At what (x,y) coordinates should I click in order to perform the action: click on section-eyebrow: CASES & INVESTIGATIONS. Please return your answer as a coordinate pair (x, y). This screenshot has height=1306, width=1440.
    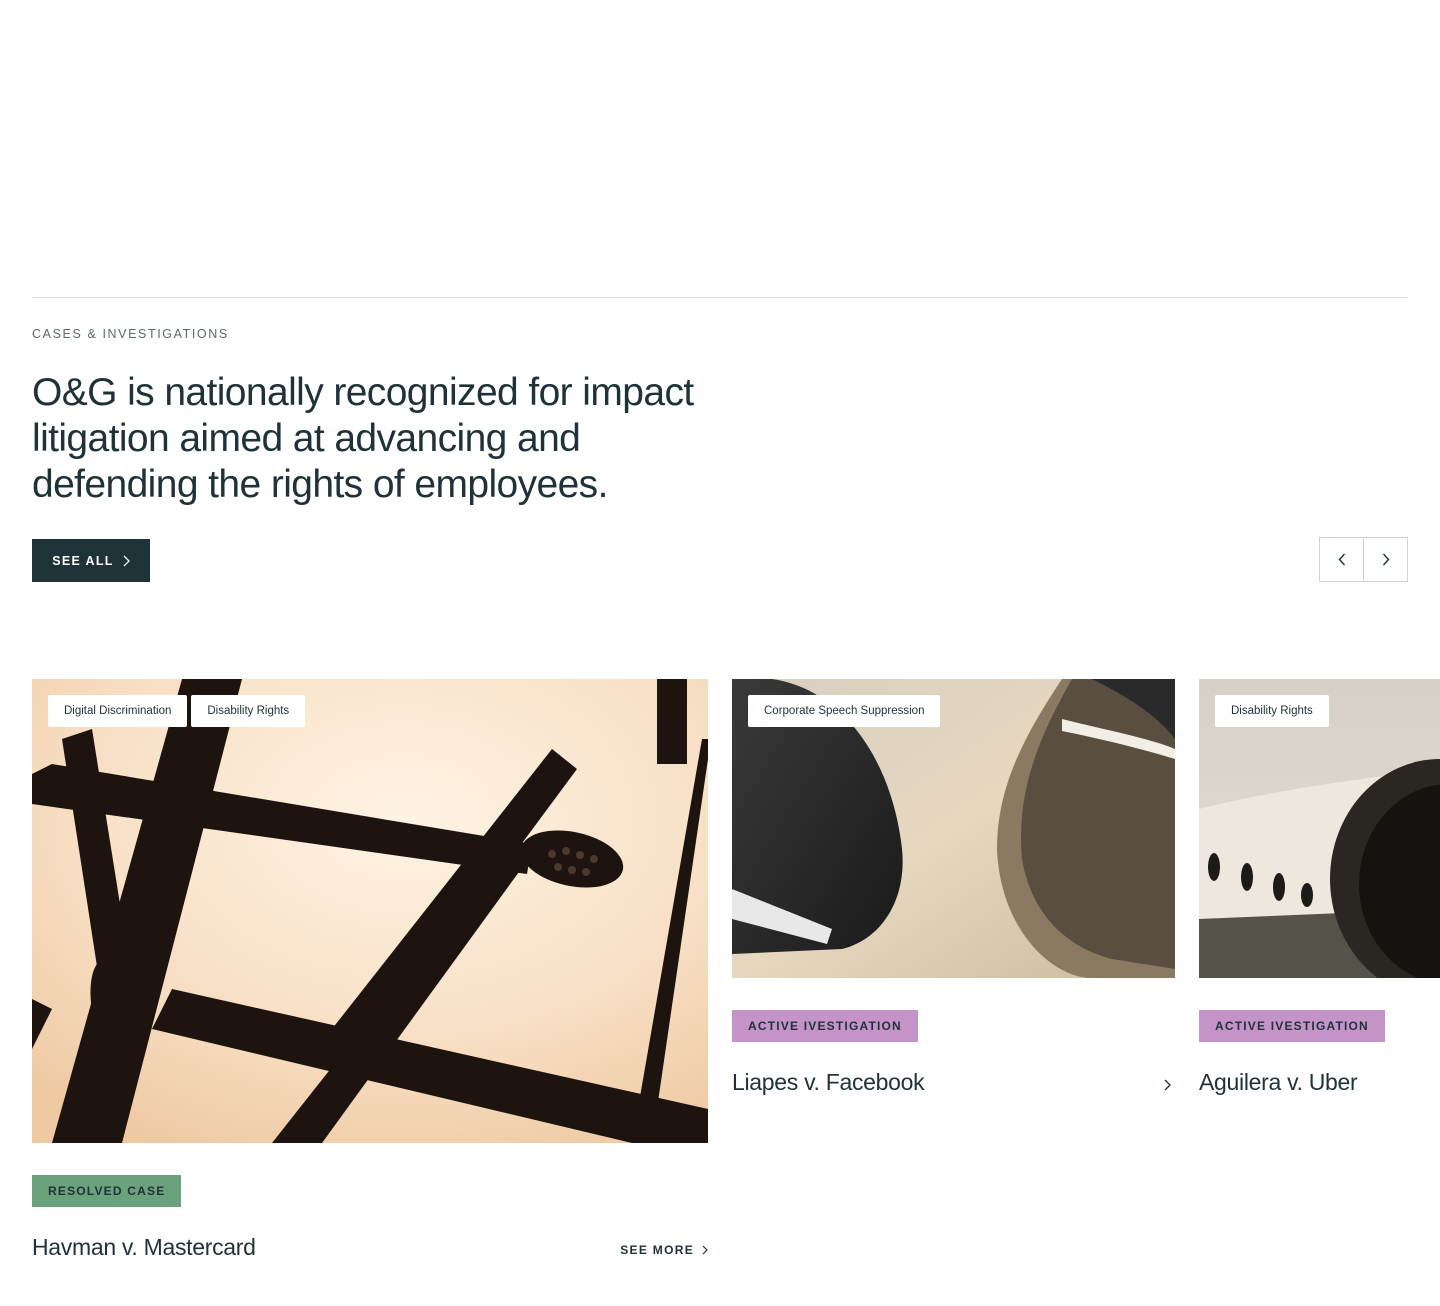
    Looking at the image, I should click on (130, 334).